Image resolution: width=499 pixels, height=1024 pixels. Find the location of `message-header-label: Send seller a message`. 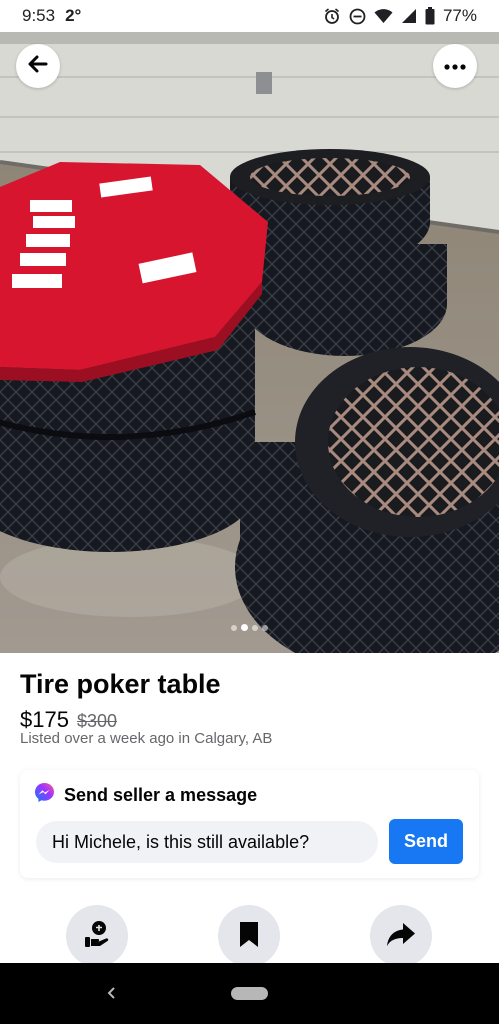

message-header-label: Send seller a message is located at coordinates (161, 794).